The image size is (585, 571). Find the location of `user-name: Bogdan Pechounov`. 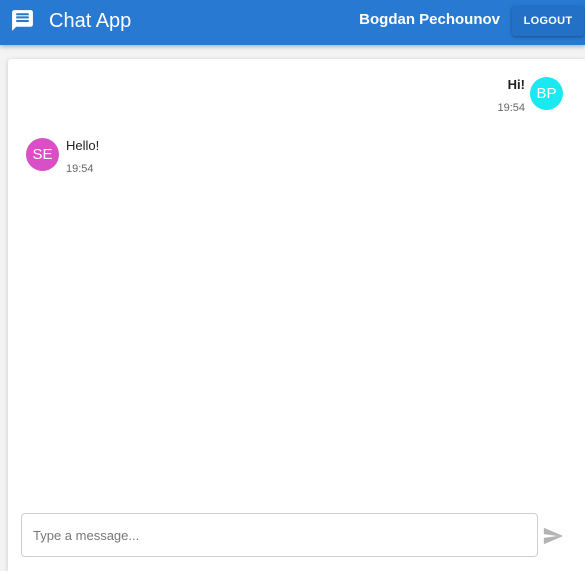

user-name: Bogdan Pechounov is located at coordinates (429, 19).